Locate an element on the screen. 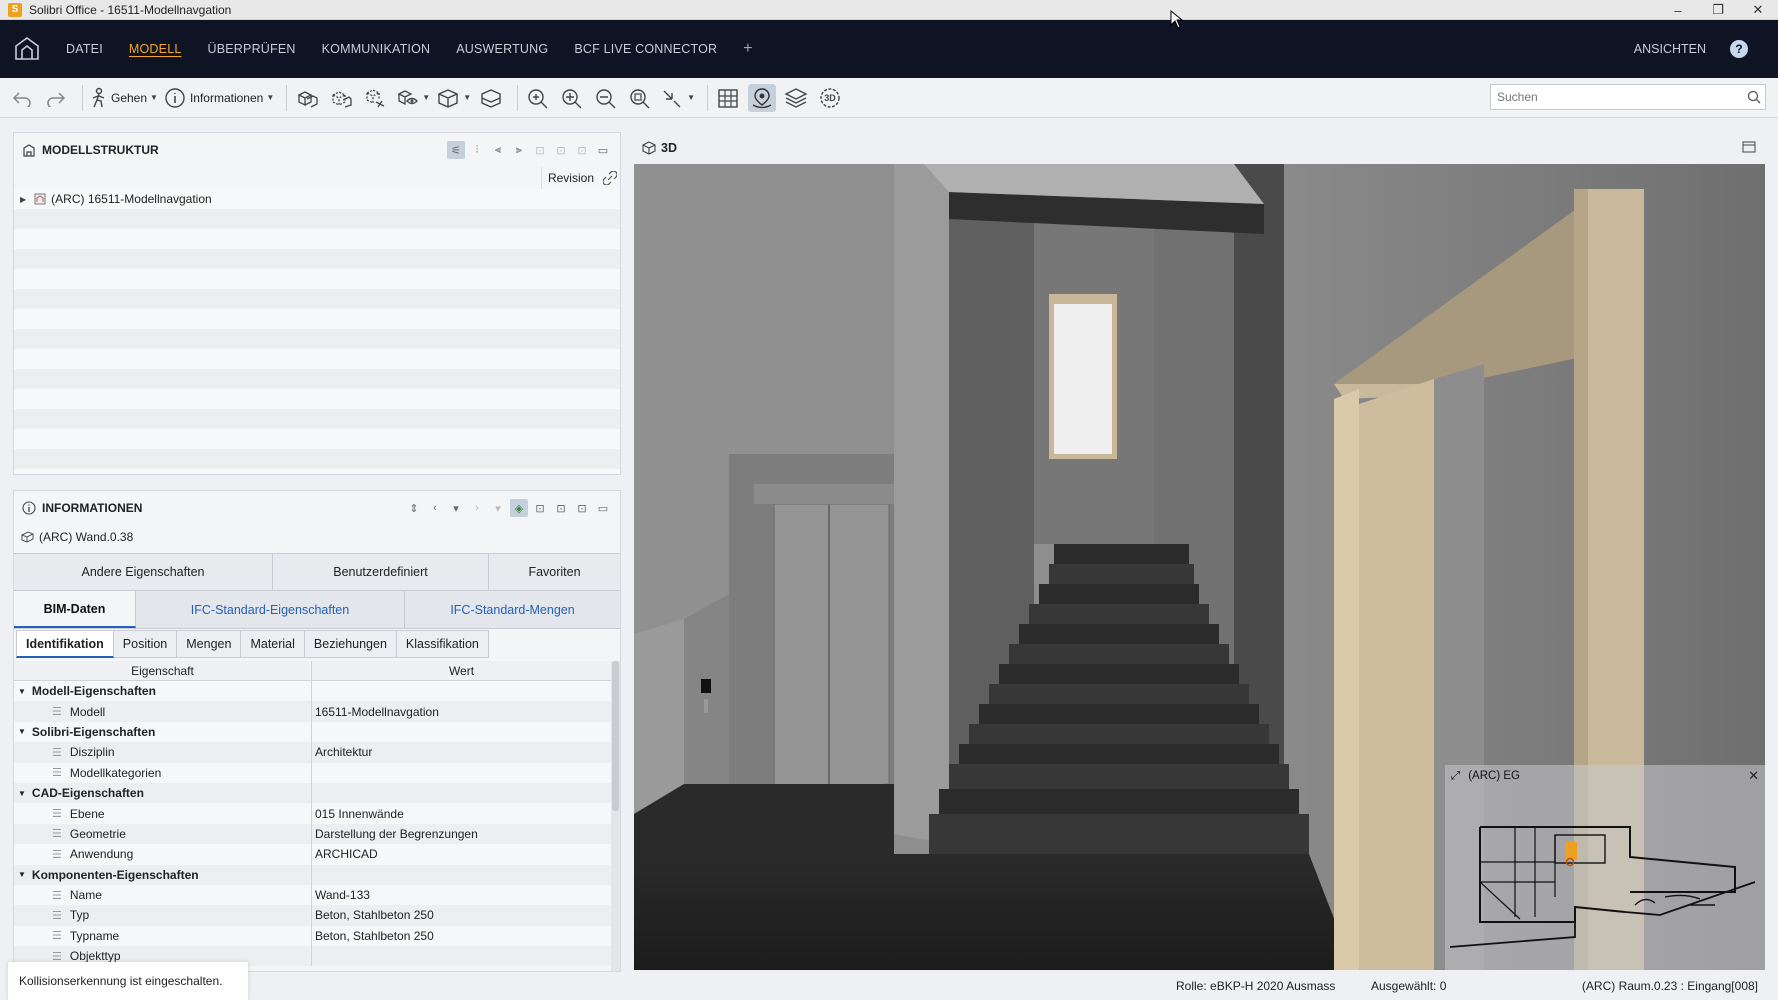 Image resolution: width=1778 pixels, height=1000 pixels. close-icon: ✕ is located at coordinates (1753, 776).